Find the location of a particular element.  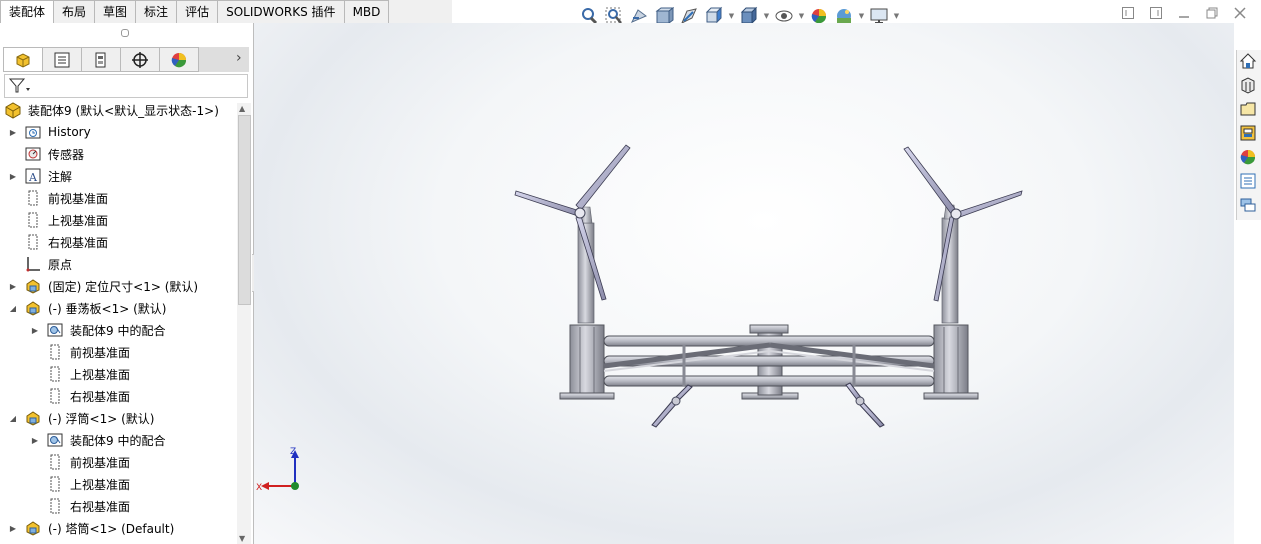

display-manager-tab-icon is located at coordinates (179, 59).